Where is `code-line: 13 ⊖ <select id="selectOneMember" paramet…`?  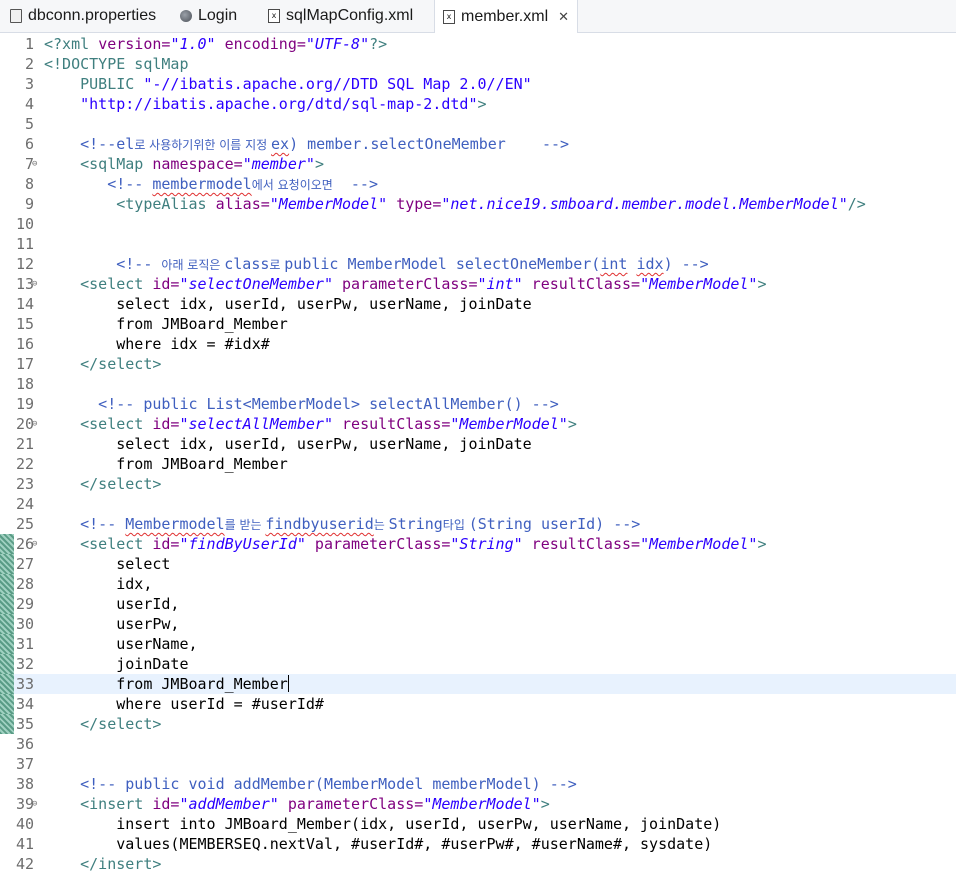
code-line: 13 ⊖ <select id="selectOneMember" paramet… is located at coordinates (478, 284).